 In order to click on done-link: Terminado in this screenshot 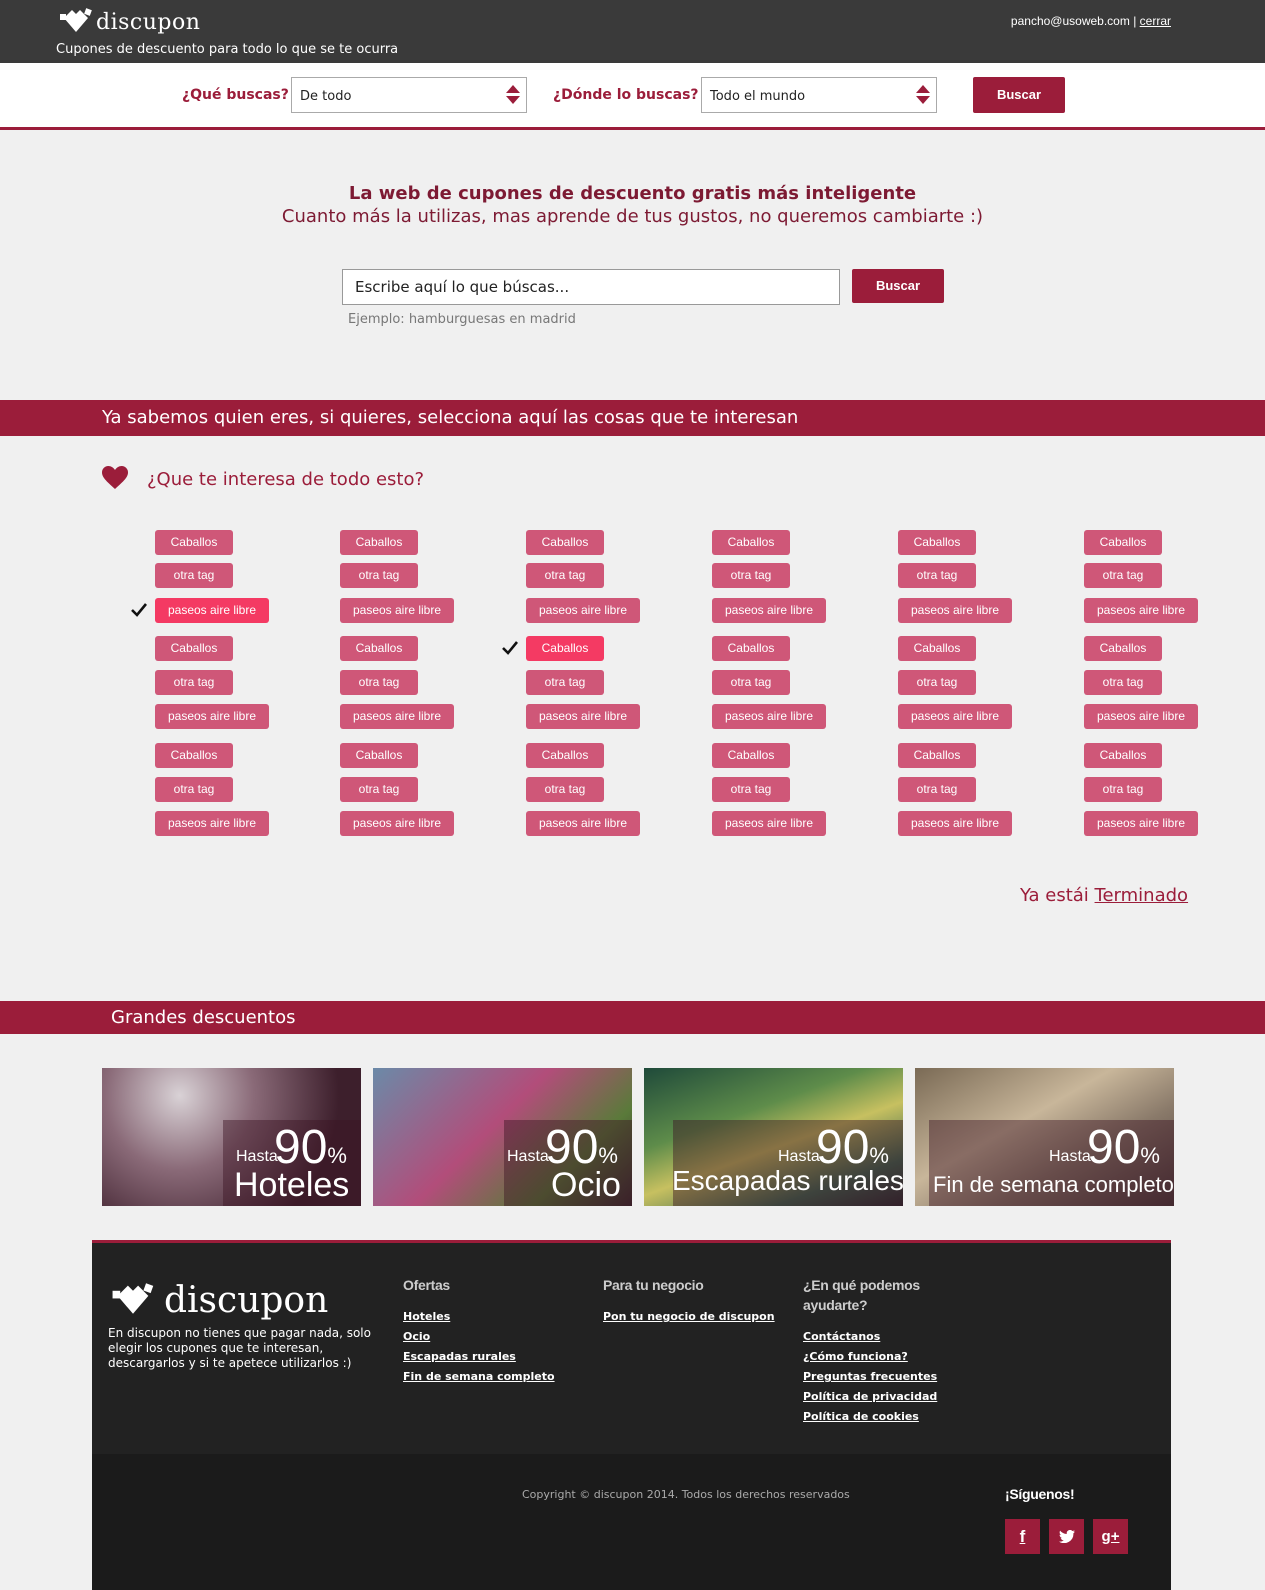, I will do `click(1142, 895)`.